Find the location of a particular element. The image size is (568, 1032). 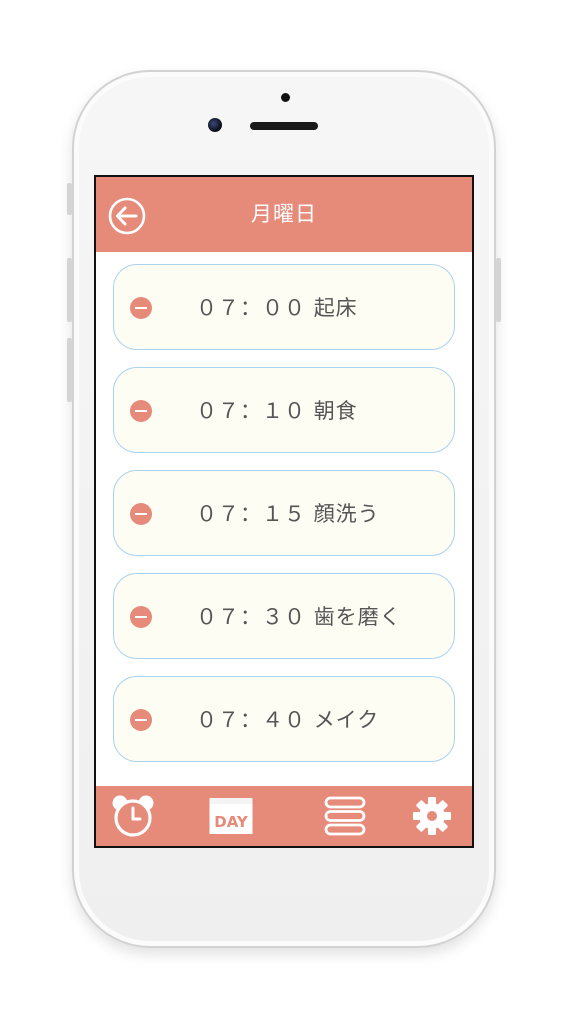

schedule-item-text: ０７：３０ 歯を磨く is located at coordinates (299, 617).